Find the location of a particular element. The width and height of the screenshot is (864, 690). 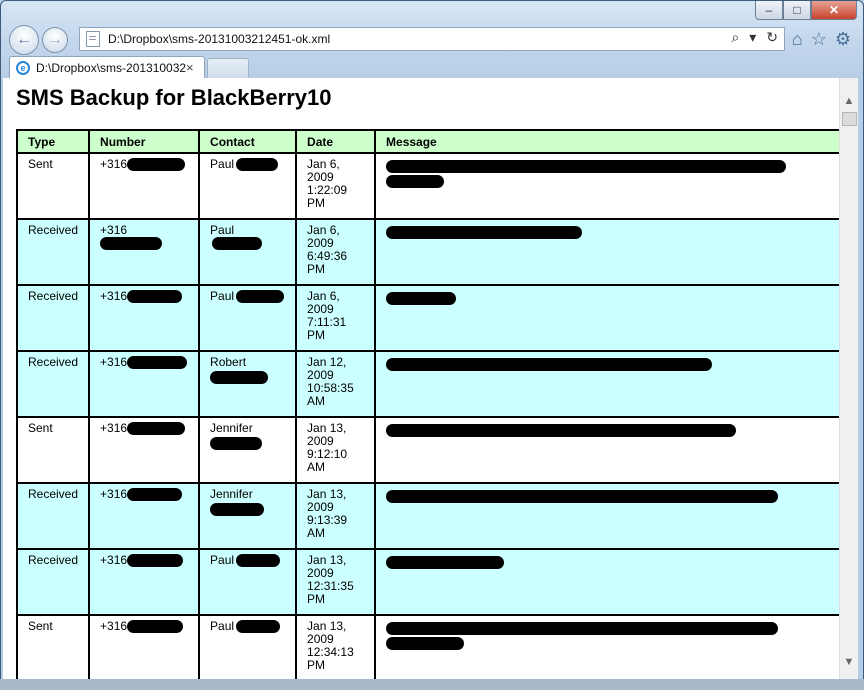

maximize-button: □ is located at coordinates (797, 10).